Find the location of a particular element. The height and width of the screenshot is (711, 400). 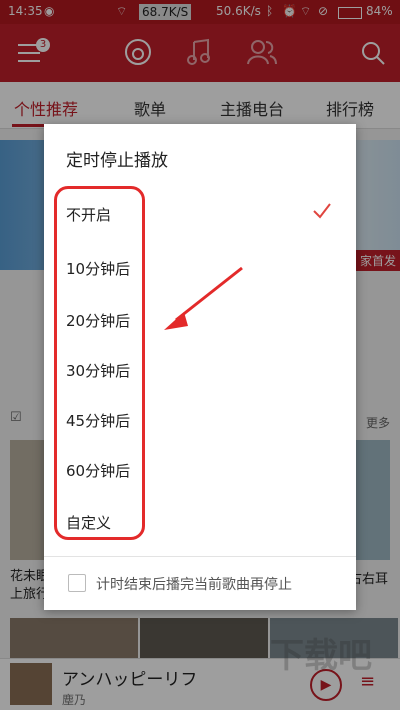

annotation-arrow-icon is located at coordinates (203, 298).